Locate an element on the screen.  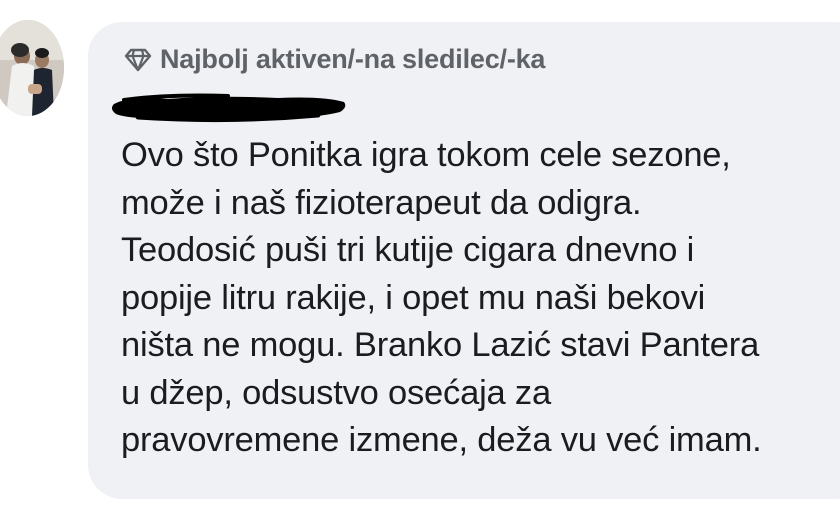
top-fan-badge: Najbolj aktiven/-na sledilec/-ka is located at coordinates (334, 59).